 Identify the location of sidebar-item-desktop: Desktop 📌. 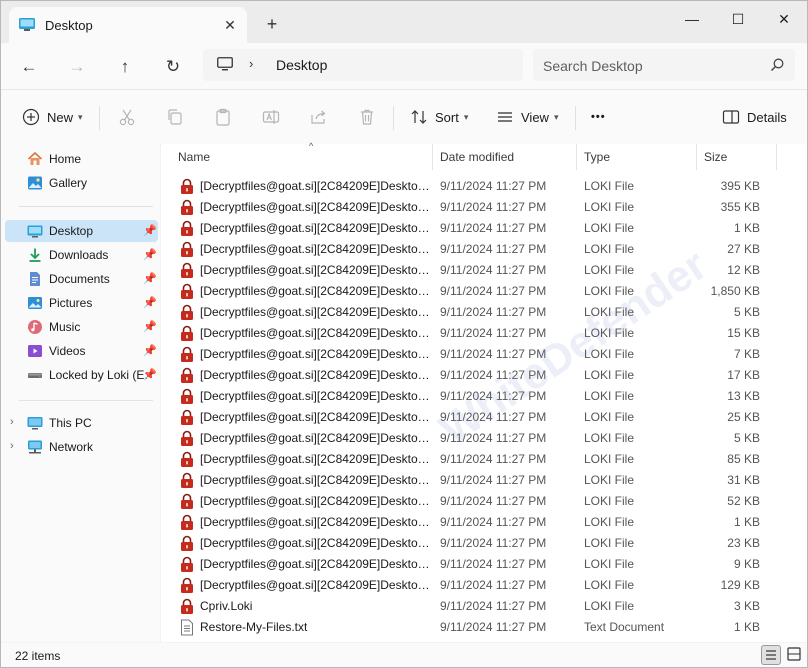
(81, 231).